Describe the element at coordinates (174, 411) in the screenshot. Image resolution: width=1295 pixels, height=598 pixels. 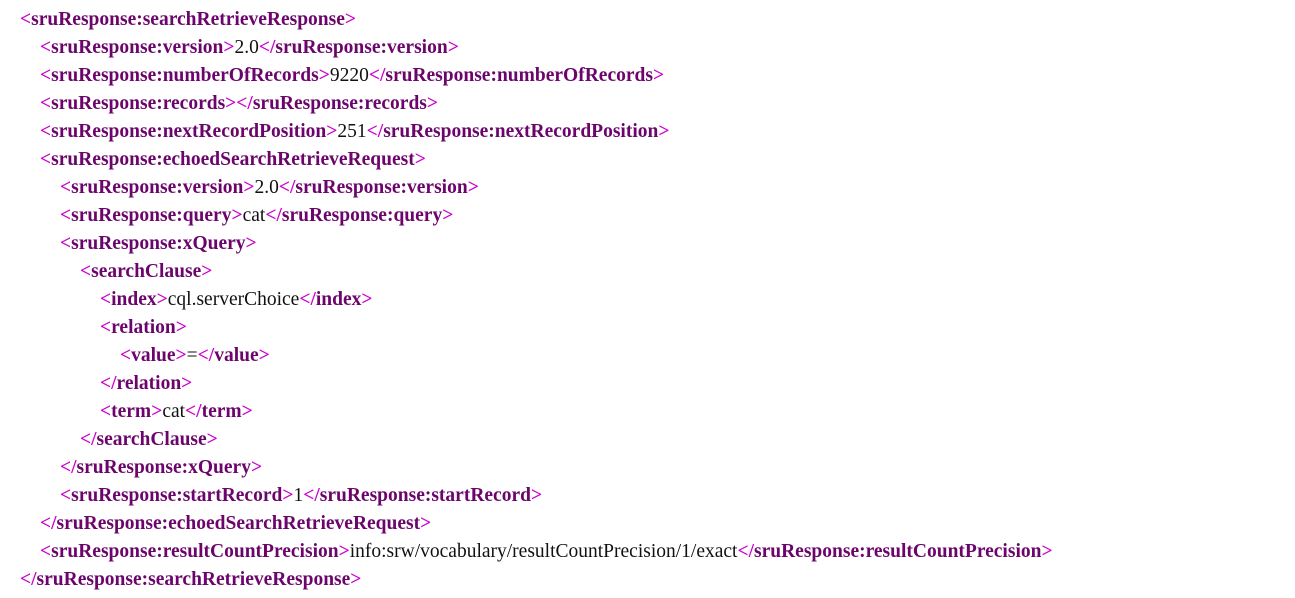
I see `xml-text-value: cat` at that location.